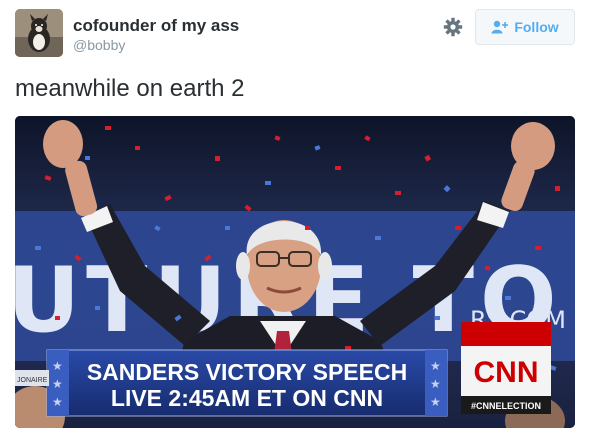  Describe the element at coordinates (247, 398) in the screenshot. I see `chyron-line2: LIVE 2:45AM ET ON CNN` at that location.